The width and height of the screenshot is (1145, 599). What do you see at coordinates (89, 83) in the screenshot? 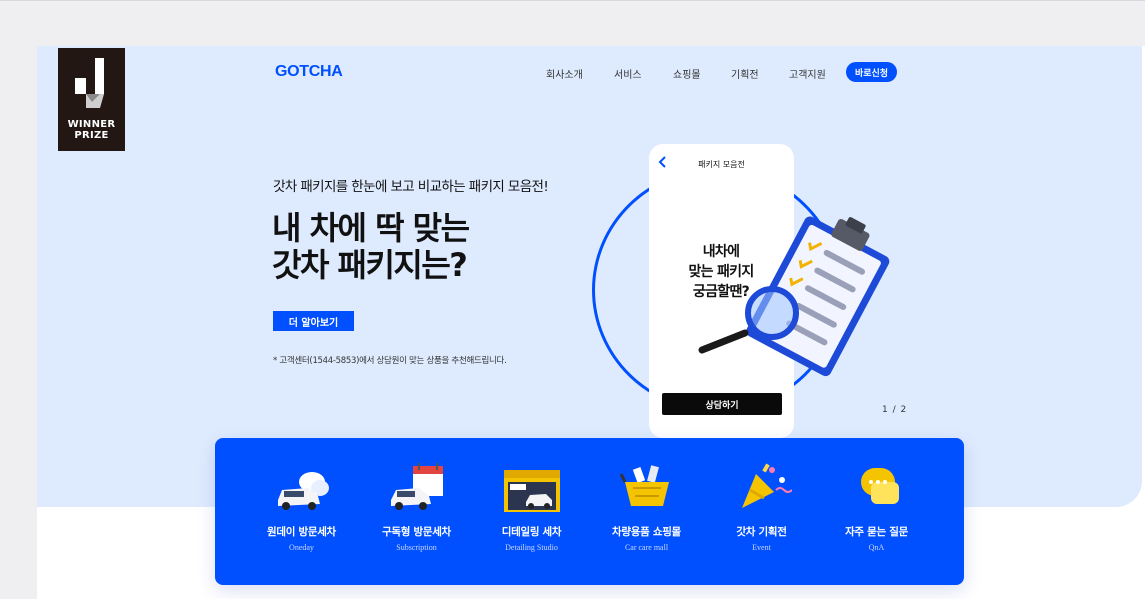
I see `award-logo-icon` at bounding box center [89, 83].